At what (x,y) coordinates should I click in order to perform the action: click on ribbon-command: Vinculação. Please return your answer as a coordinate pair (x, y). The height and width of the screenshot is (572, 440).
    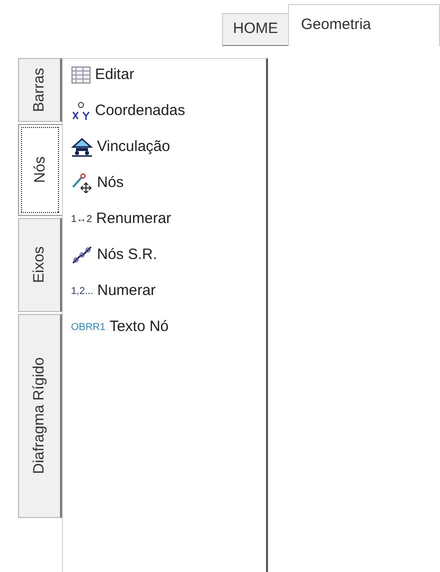
    Looking at the image, I should click on (168, 147).